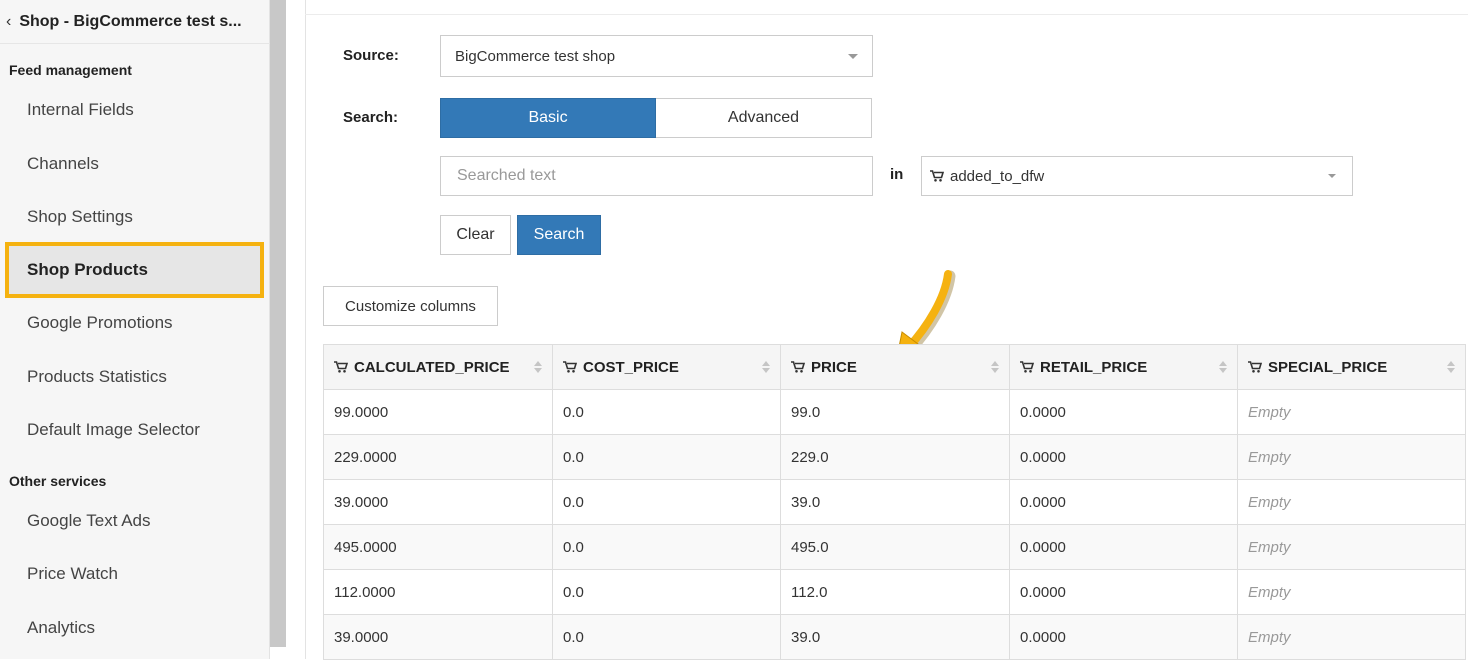  What do you see at coordinates (80, 110) in the screenshot?
I see `sidebar-item-internal-fields: Internal Fields` at bounding box center [80, 110].